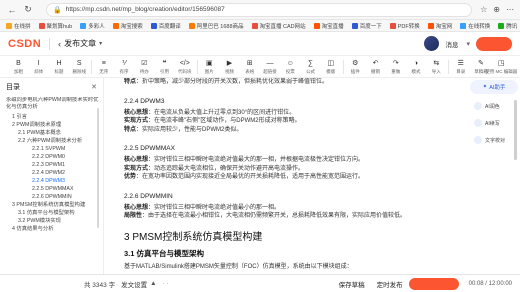  I want to click on bookmark-item: 在线转换, so click(475, 26).